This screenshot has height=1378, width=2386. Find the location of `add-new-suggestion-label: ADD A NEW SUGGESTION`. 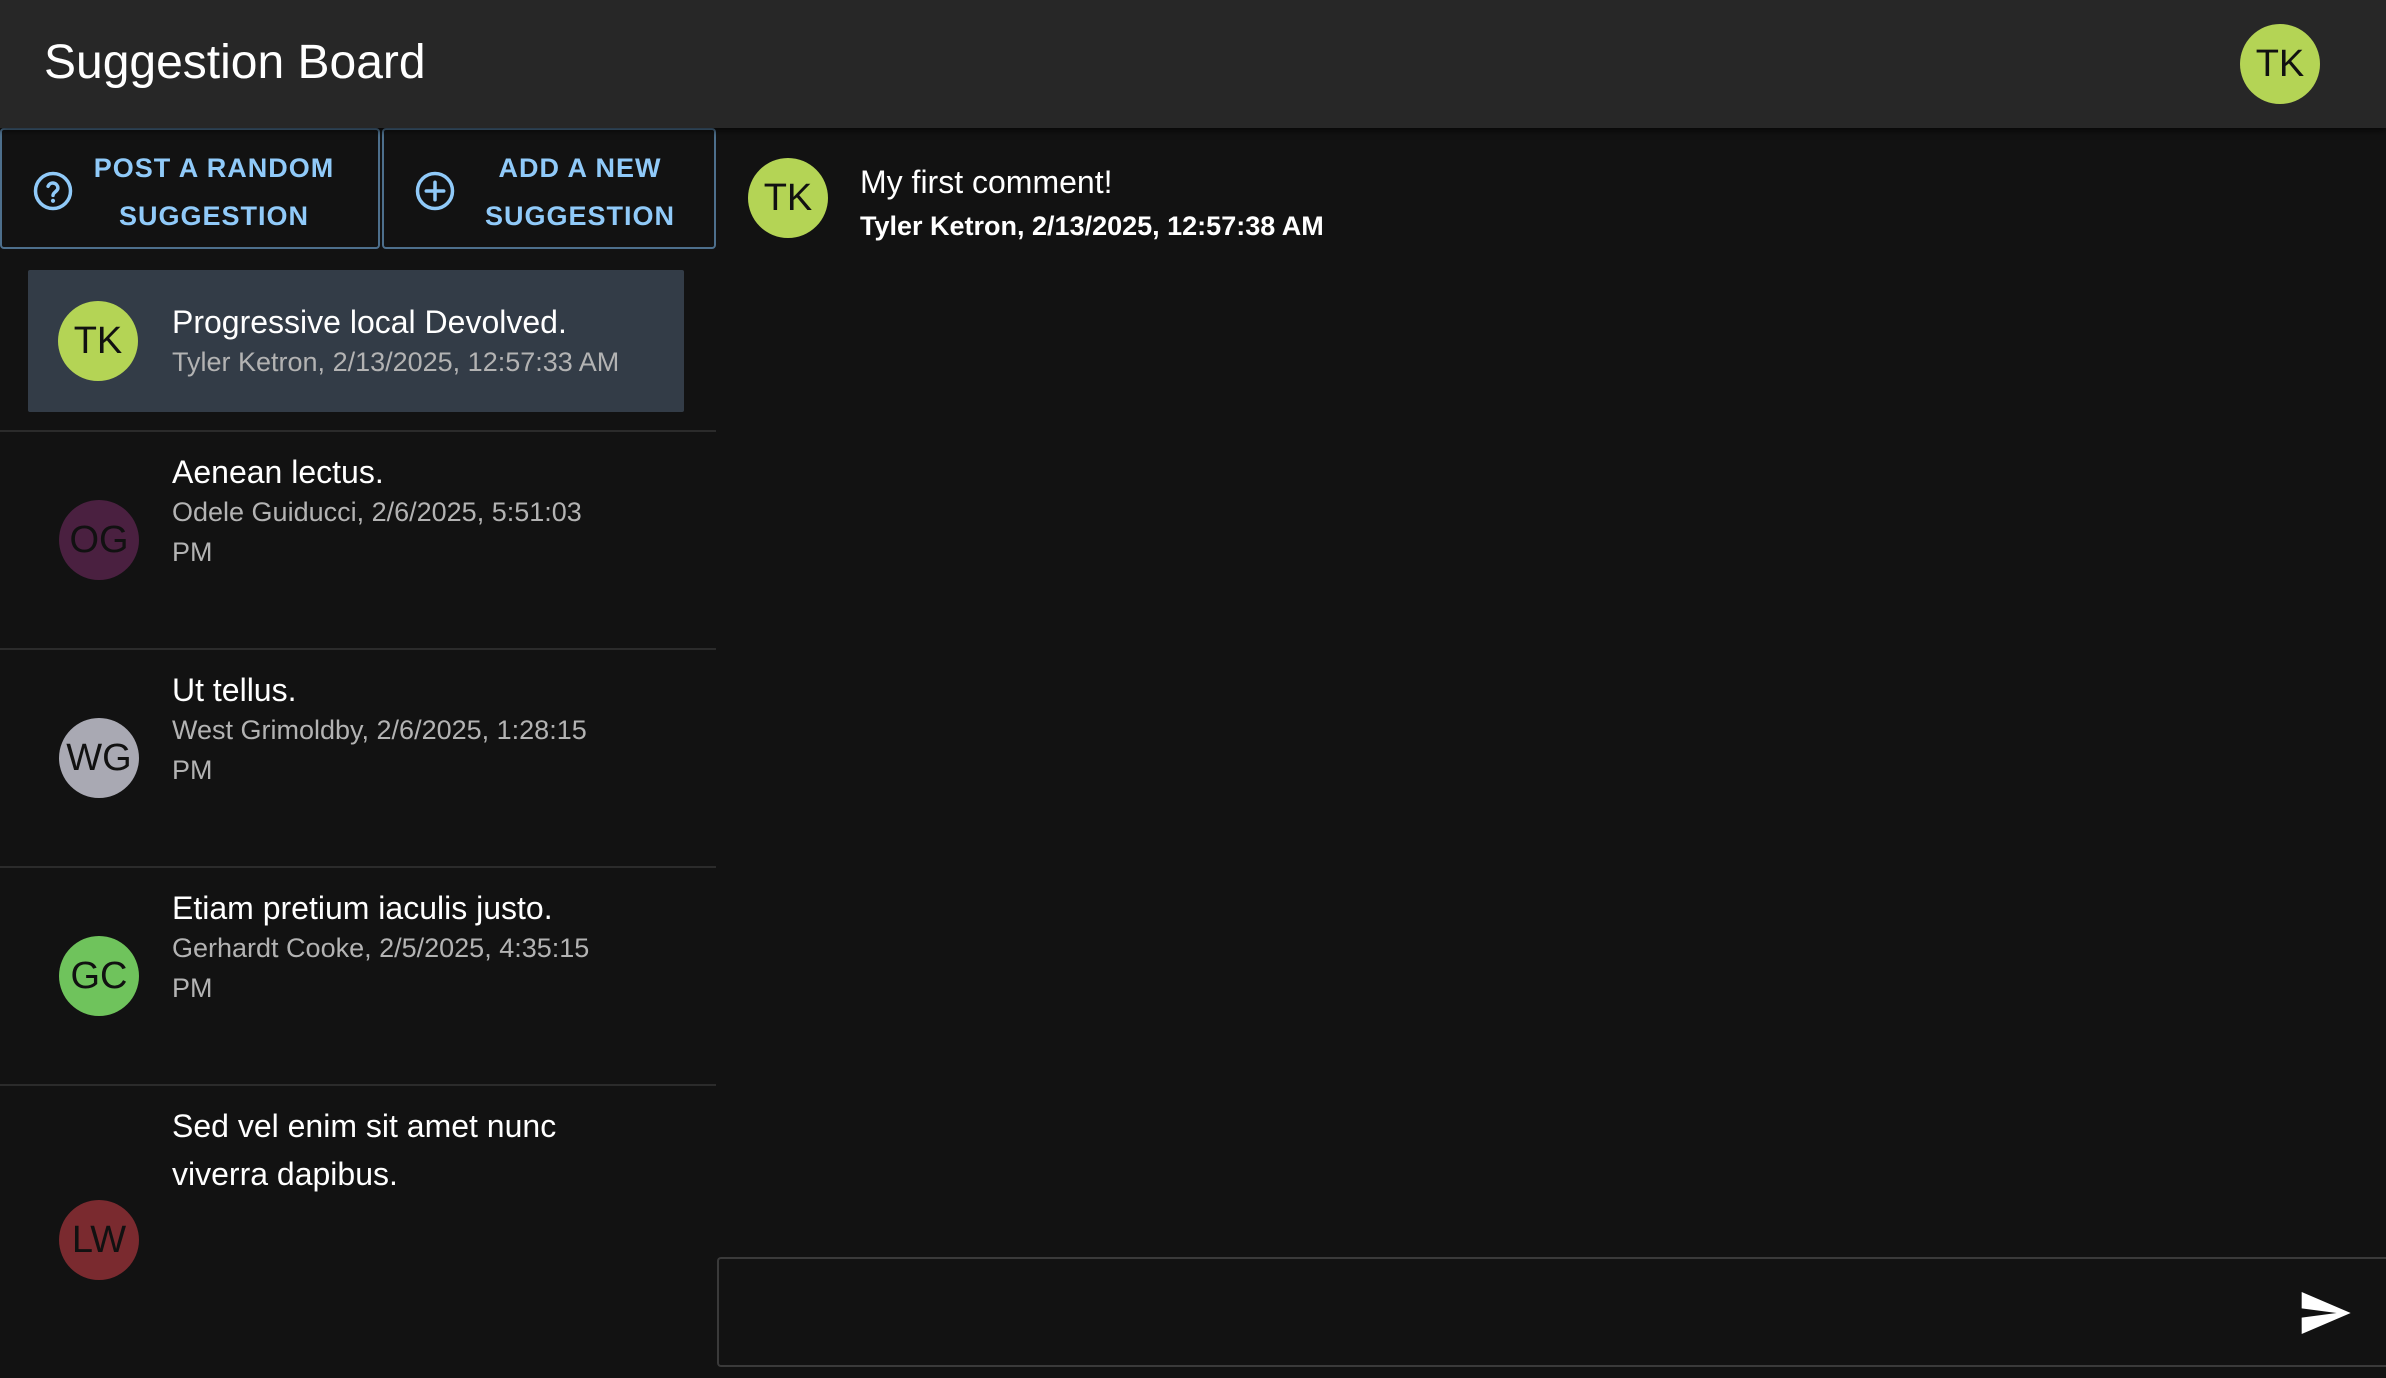

add-new-suggestion-label: ADD A NEW SUGGESTION is located at coordinates (580, 192).